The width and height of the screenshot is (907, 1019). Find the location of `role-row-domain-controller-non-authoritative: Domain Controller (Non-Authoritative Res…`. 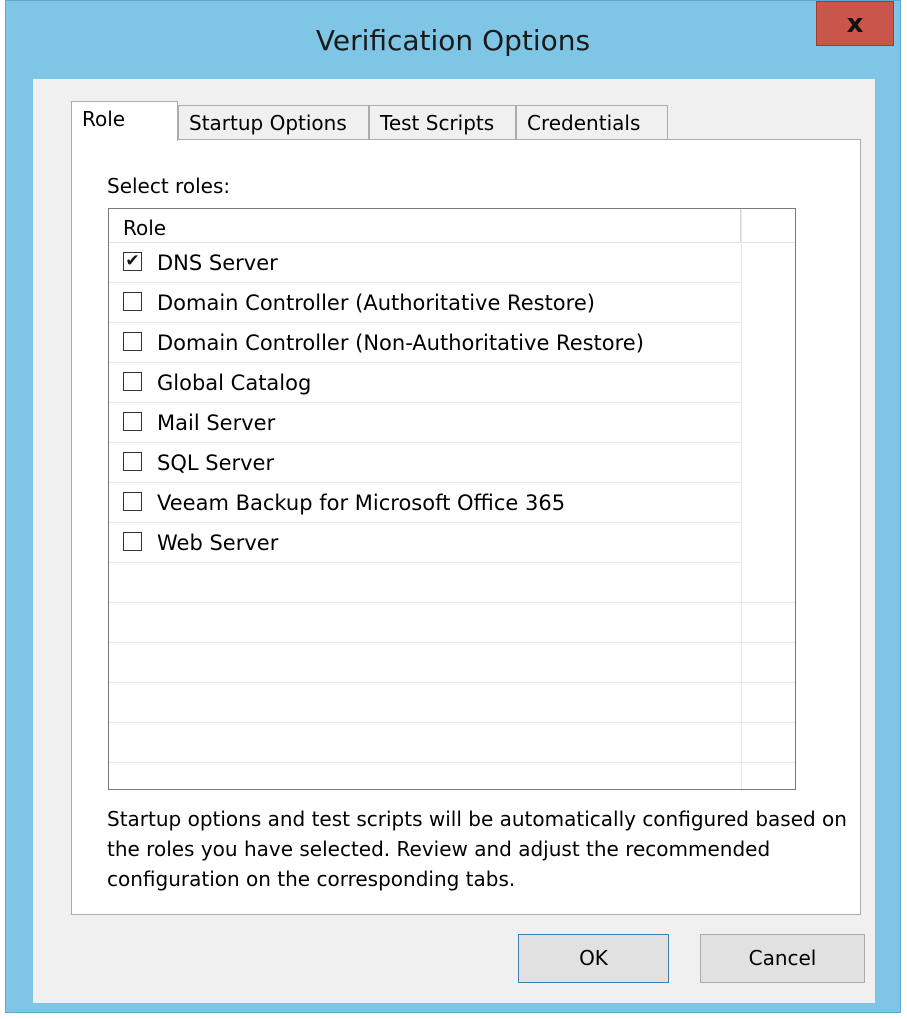

role-row-domain-controller-non-authoritative: Domain Controller (Non-Authoritative Res… is located at coordinates (425, 343).